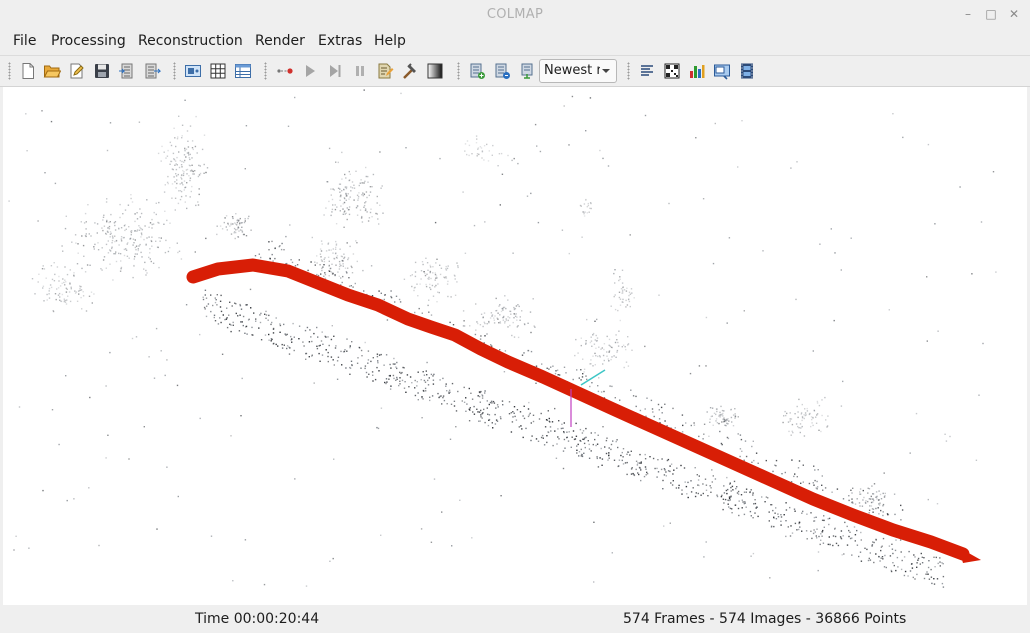 The image size is (1030, 633). Describe the element at coordinates (152, 71) in the screenshot. I see `export-model-icon` at that location.